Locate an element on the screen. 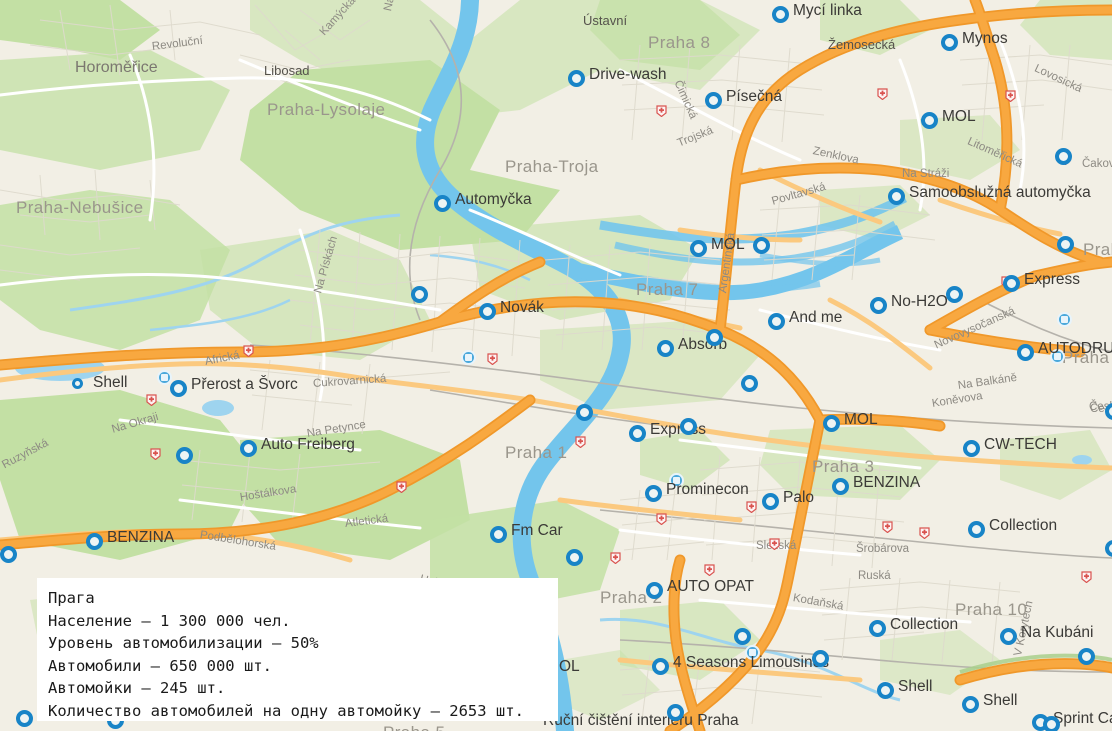 Image resolution: width=1112 pixels, height=731 pixels. stat-line-population: Население – 1 300 000 чел. is located at coordinates (169, 620).